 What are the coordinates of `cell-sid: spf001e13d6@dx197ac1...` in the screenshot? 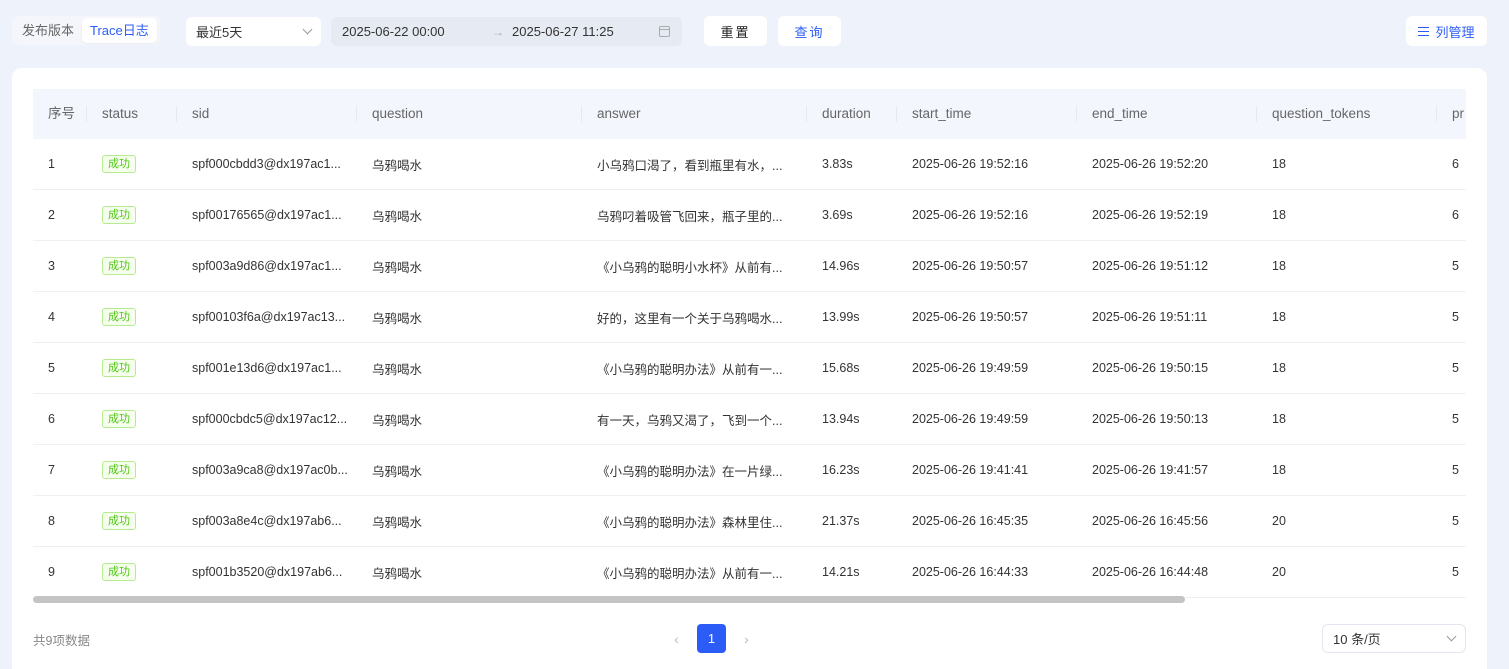 It's located at (267, 368).